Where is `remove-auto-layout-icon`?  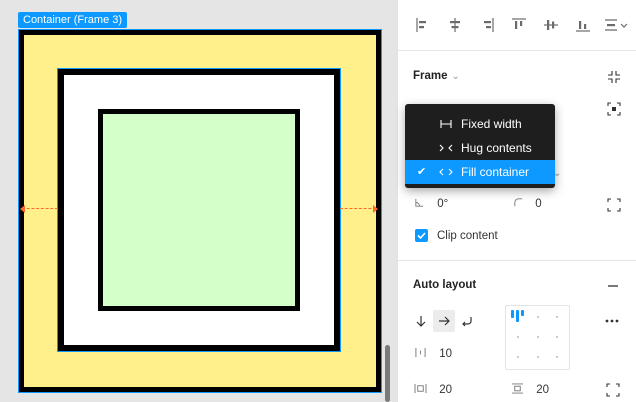 remove-auto-layout-icon is located at coordinates (613, 286).